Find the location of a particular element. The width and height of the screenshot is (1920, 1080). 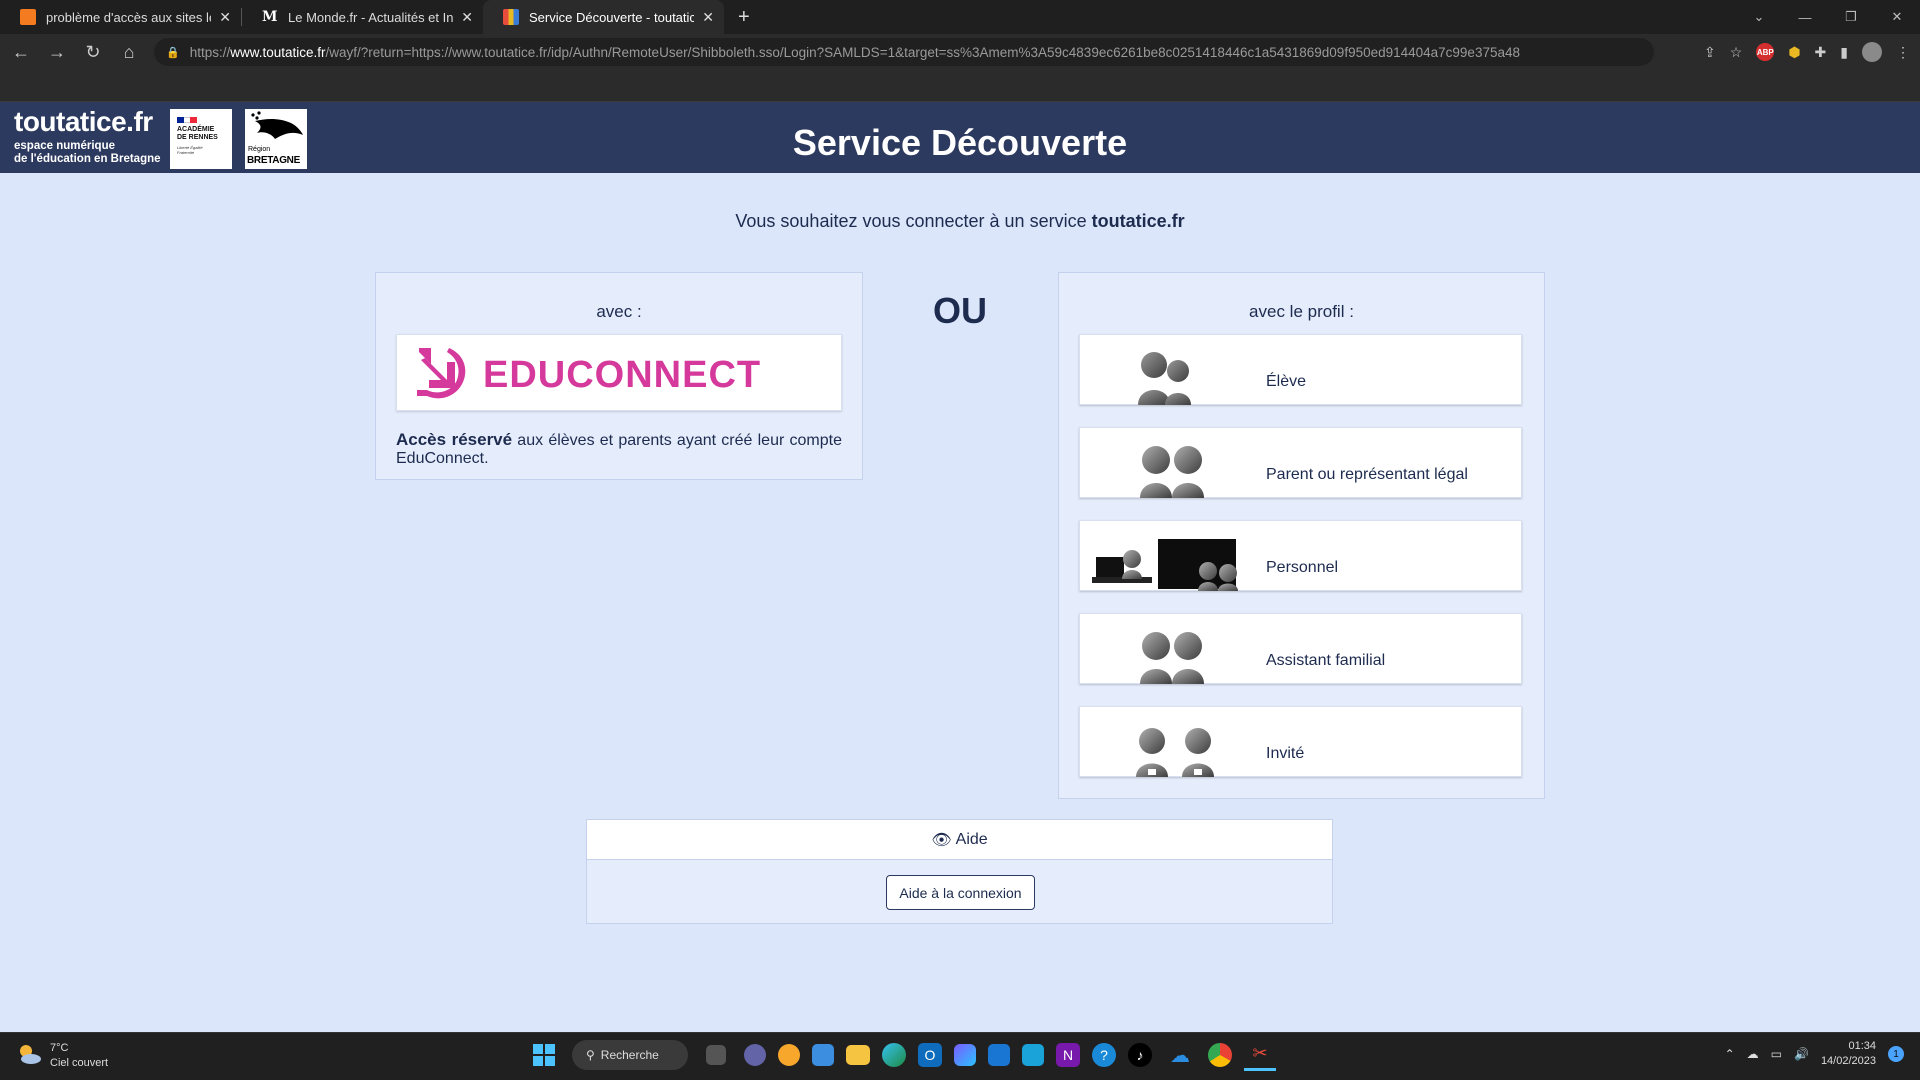

calendar-icon is located at coordinates (823, 1055).